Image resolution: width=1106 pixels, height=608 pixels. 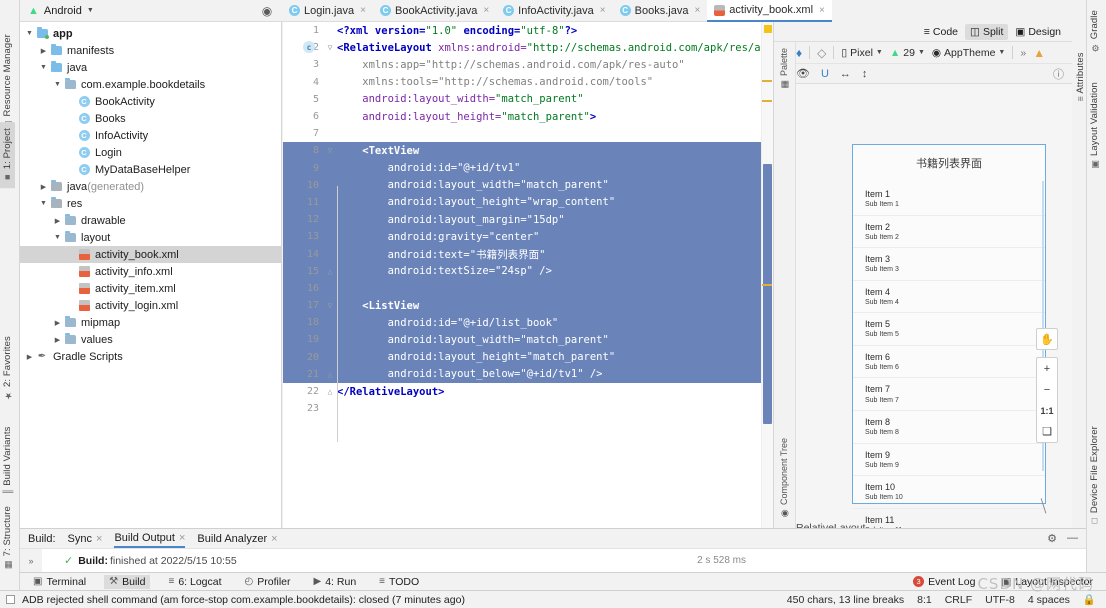 What do you see at coordinates (327, 11) in the screenshot?
I see `editor-tab-login-java: C Login.java ×` at bounding box center [327, 11].